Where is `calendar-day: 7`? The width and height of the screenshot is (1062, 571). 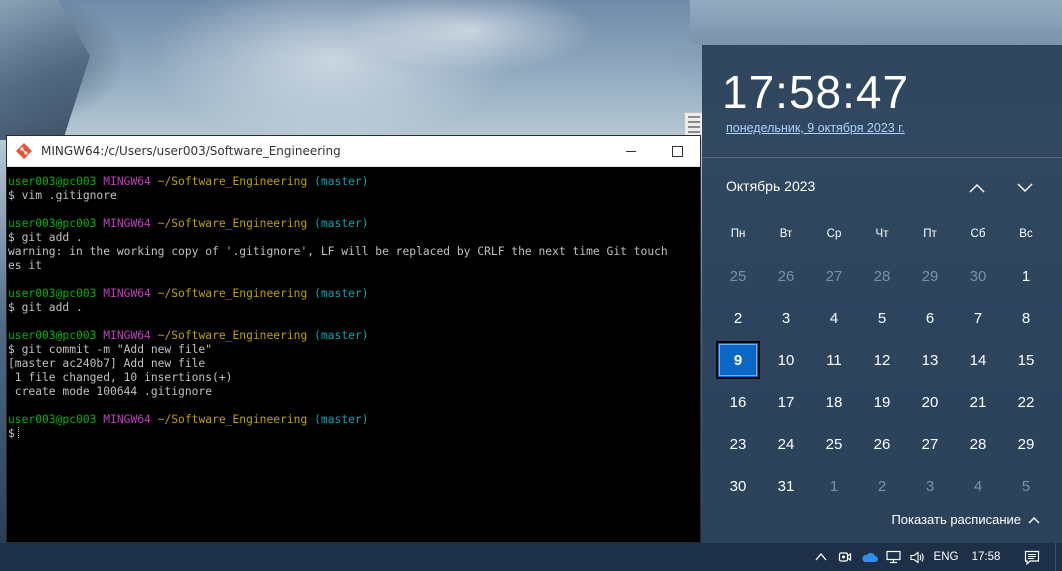 calendar-day: 7 is located at coordinates (978, 318).